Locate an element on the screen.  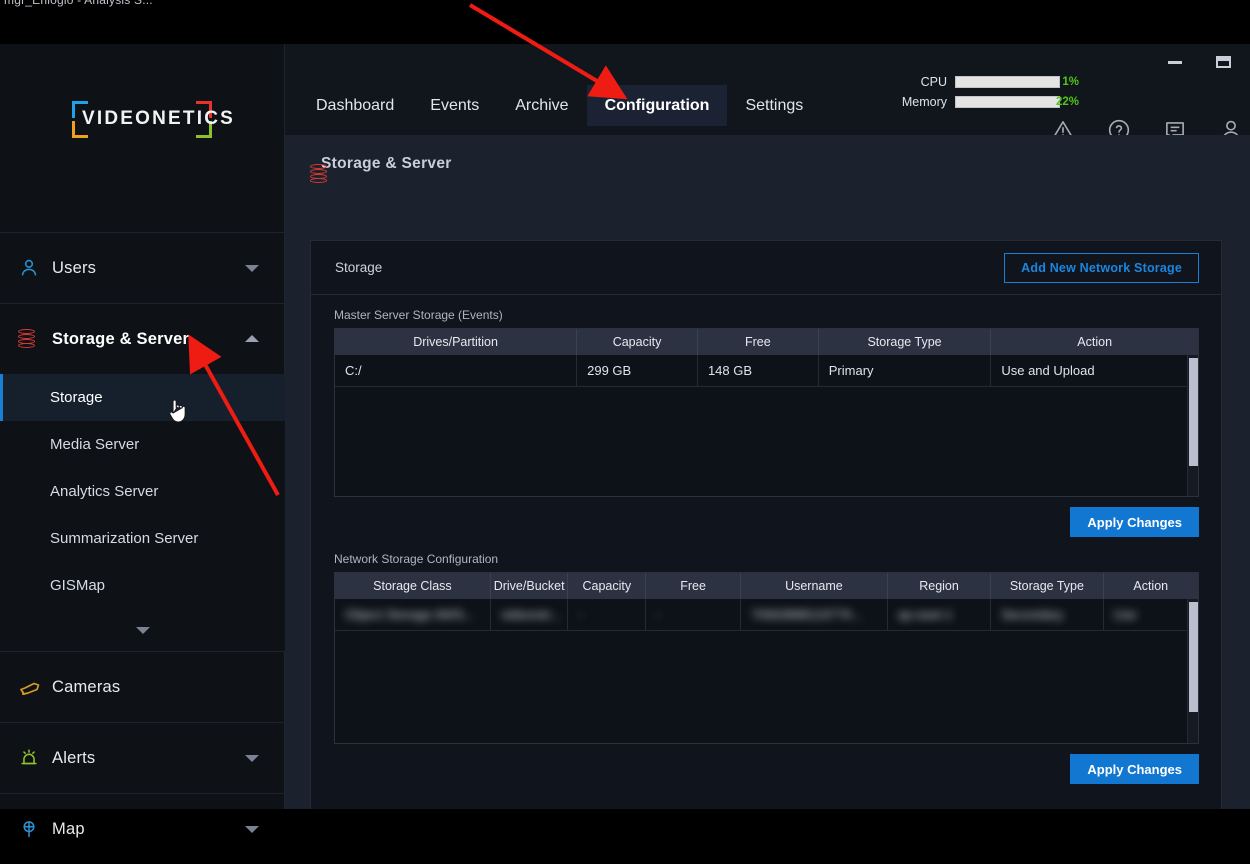
sidebar-item-map: Map is located at coordinates (142, 829).